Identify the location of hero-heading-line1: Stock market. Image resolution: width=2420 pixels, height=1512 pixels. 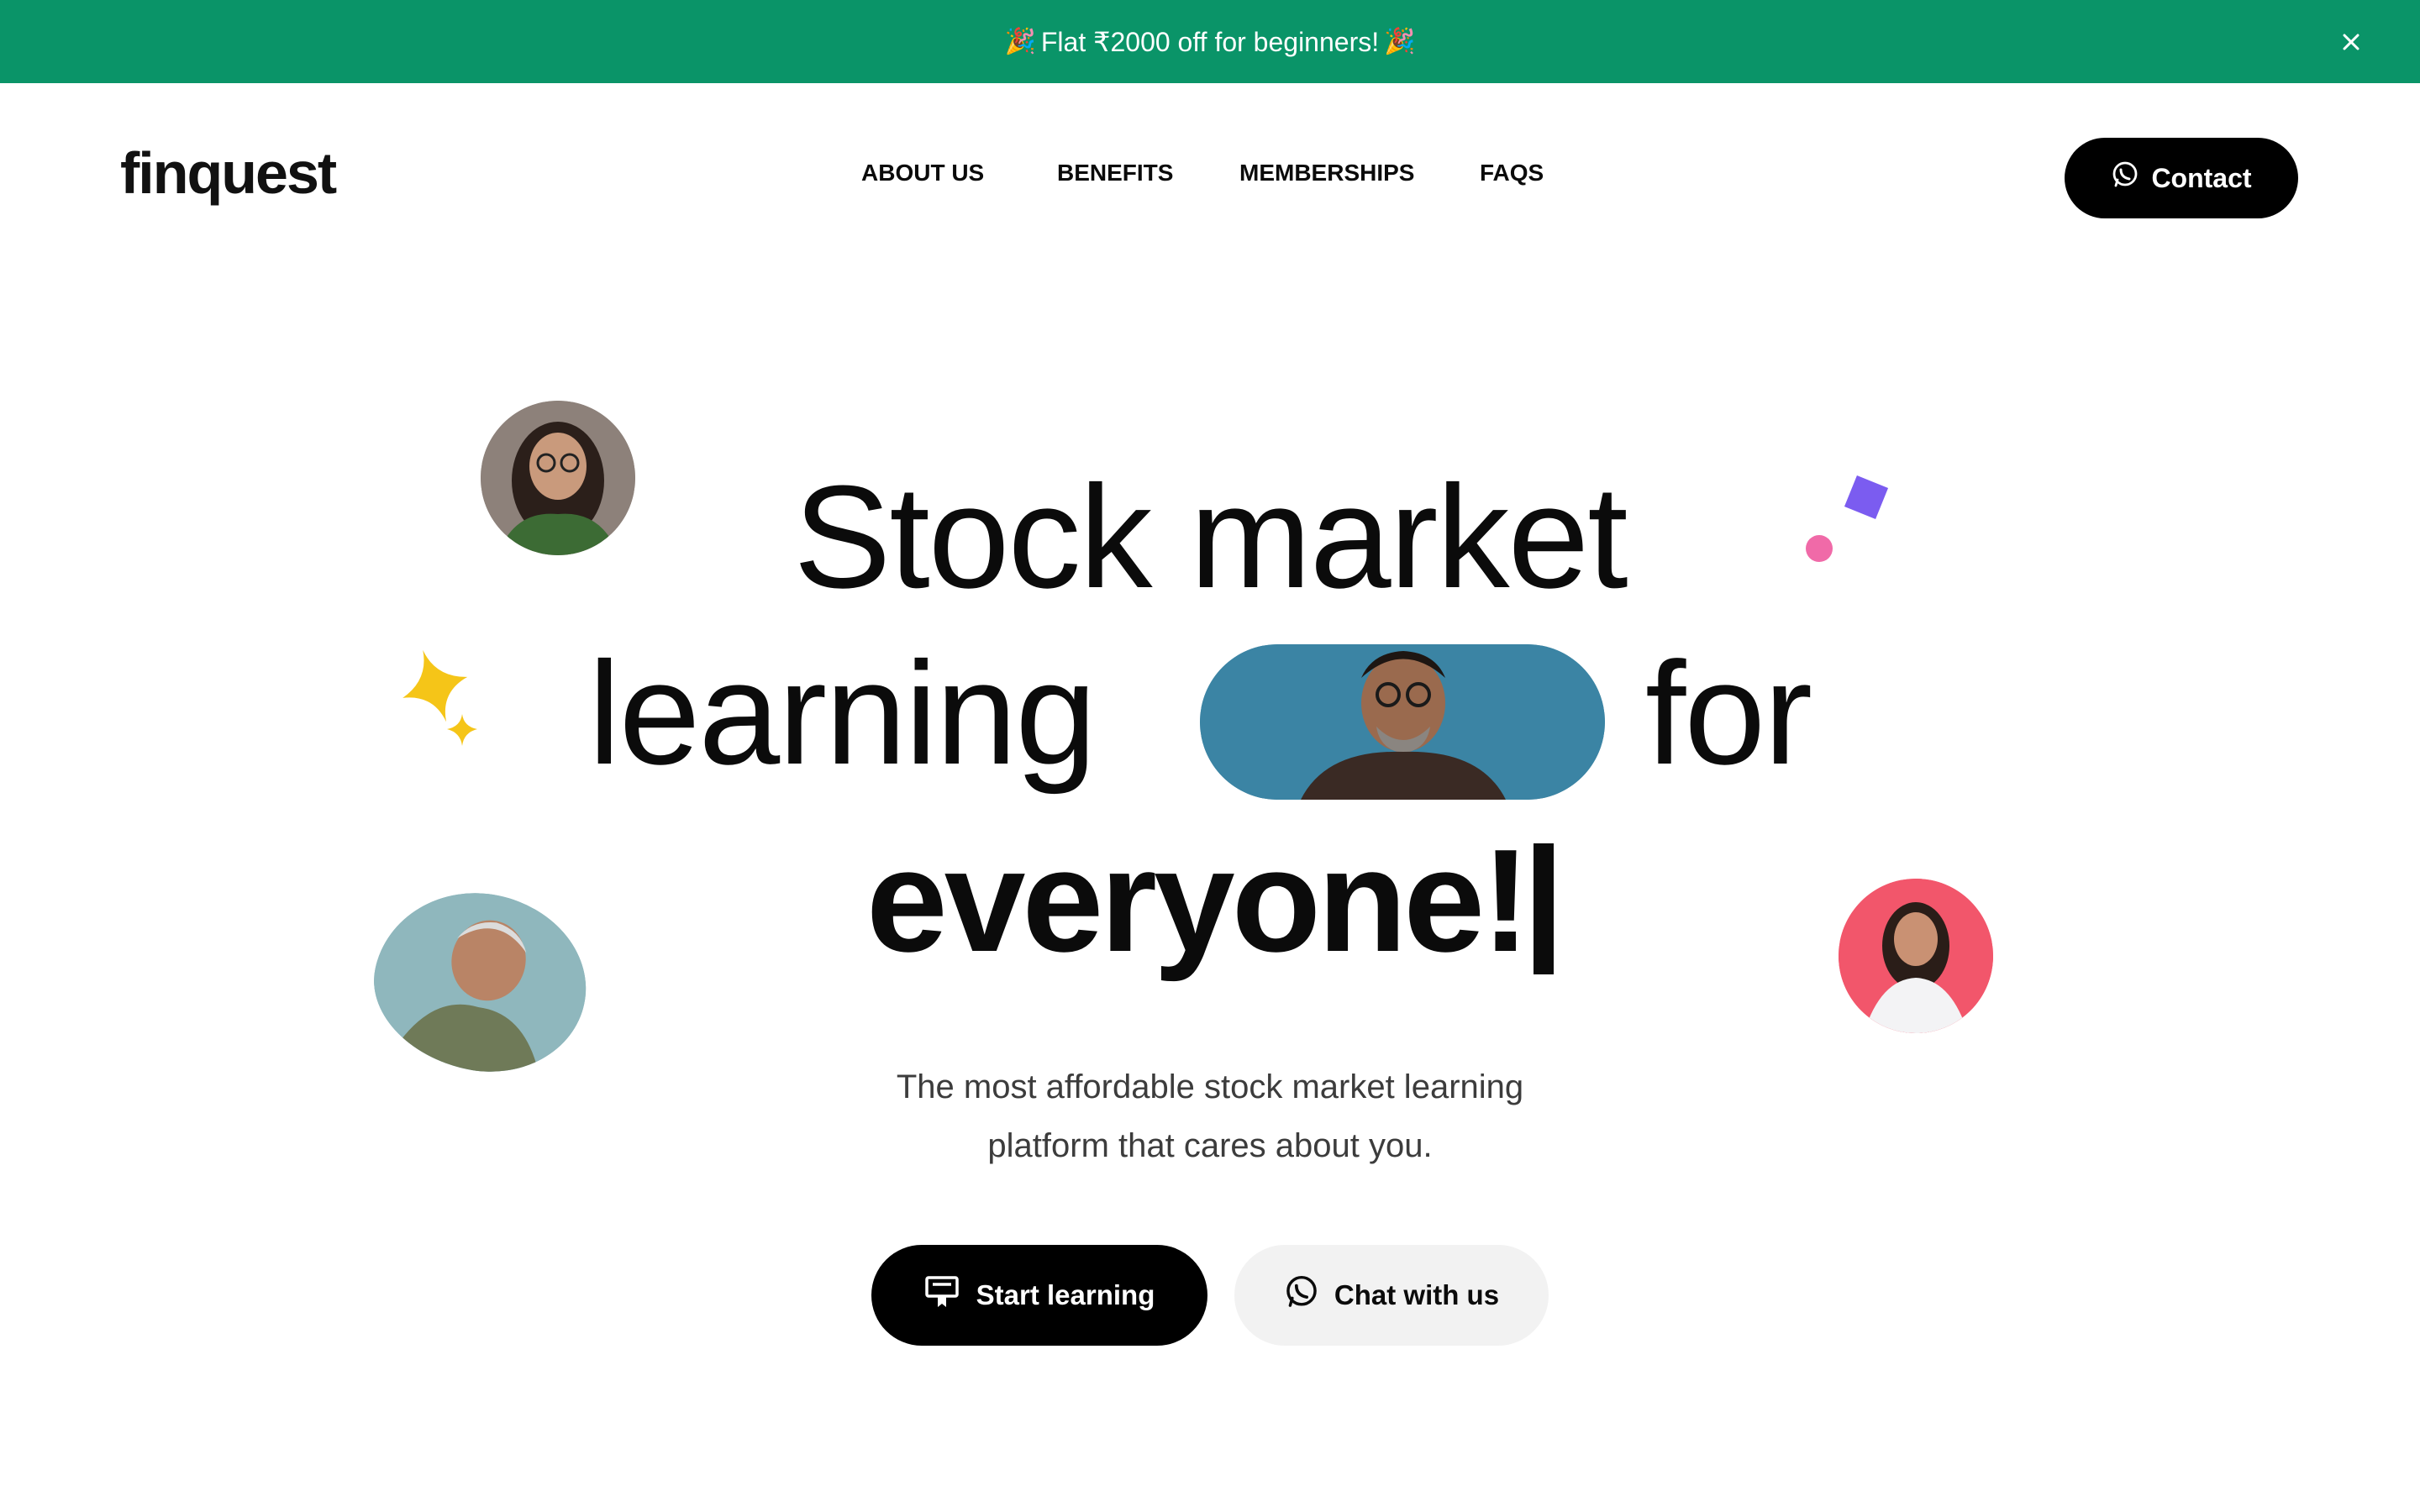
(1210, 536).